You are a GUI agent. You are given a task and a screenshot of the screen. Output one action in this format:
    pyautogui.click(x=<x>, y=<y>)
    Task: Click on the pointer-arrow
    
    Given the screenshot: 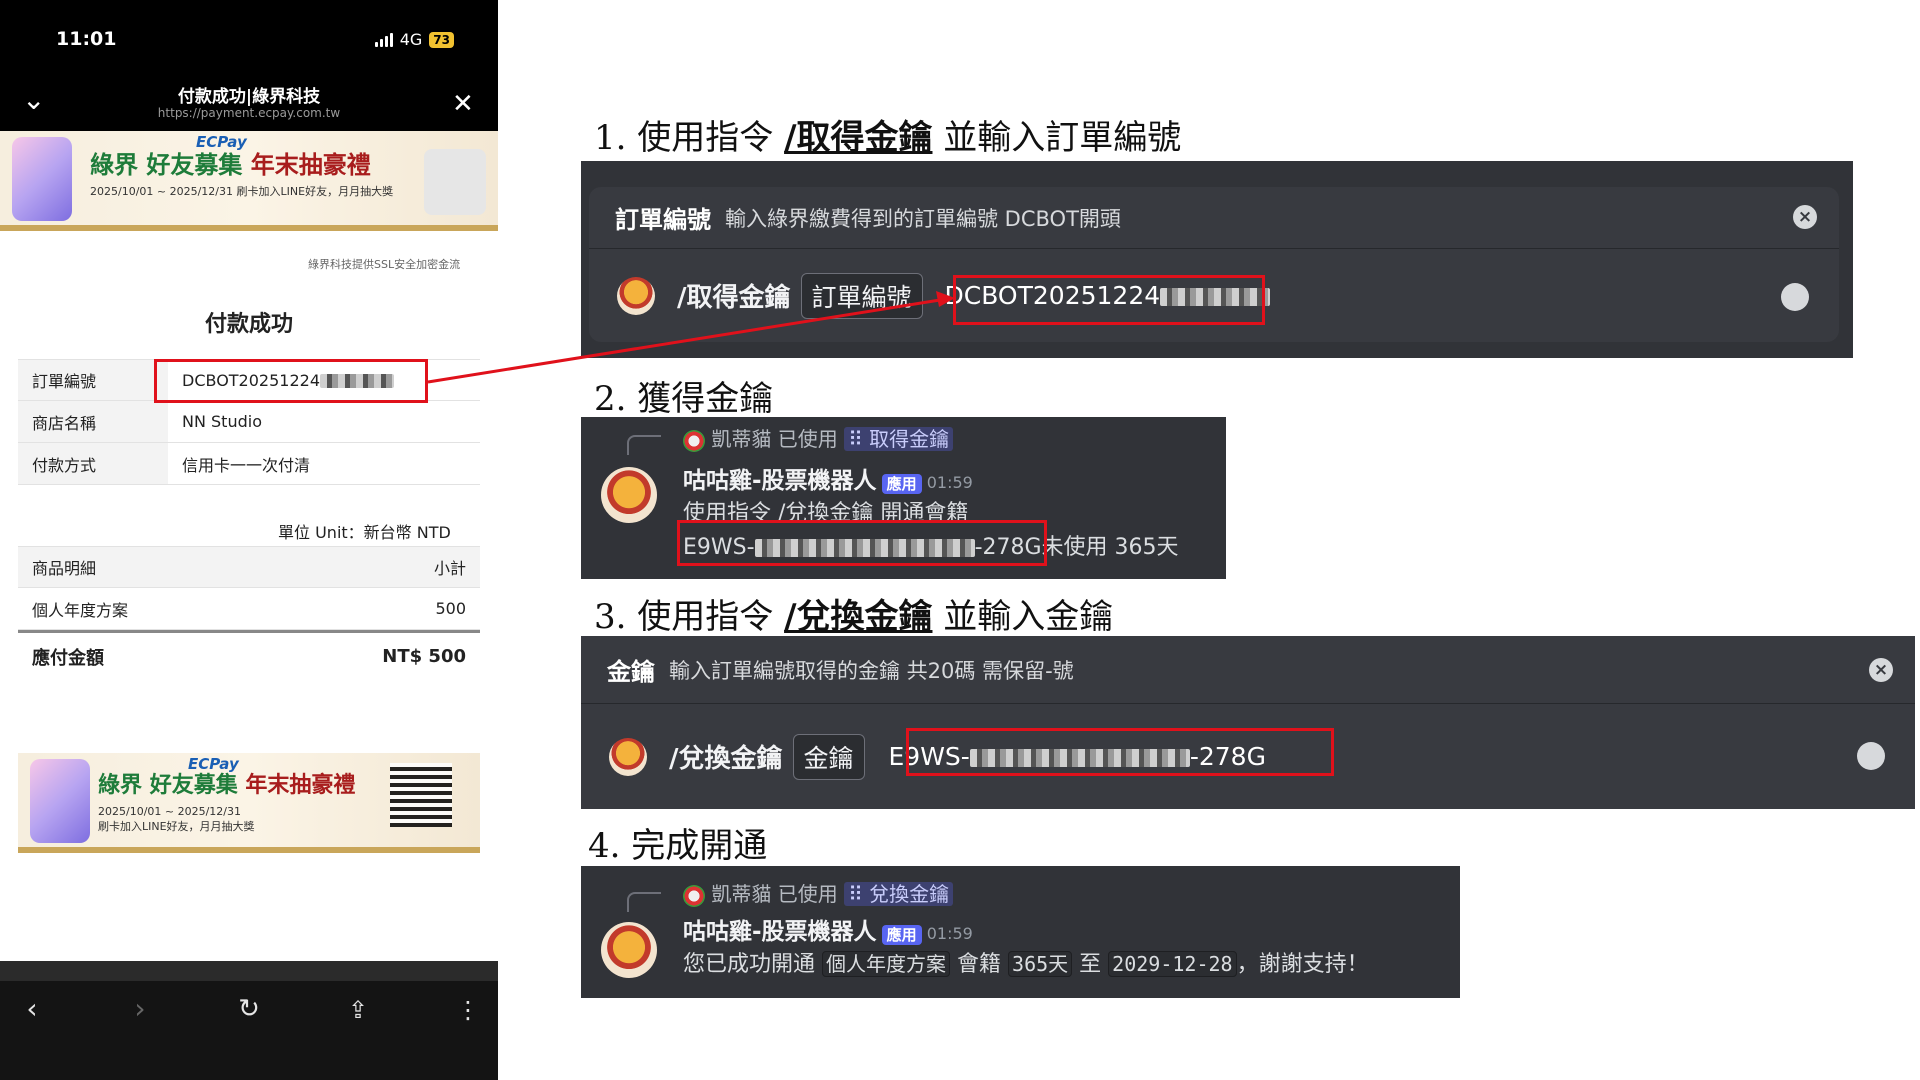 What is the action you would take?
    pyautogui.click(x=691, y=337)
    